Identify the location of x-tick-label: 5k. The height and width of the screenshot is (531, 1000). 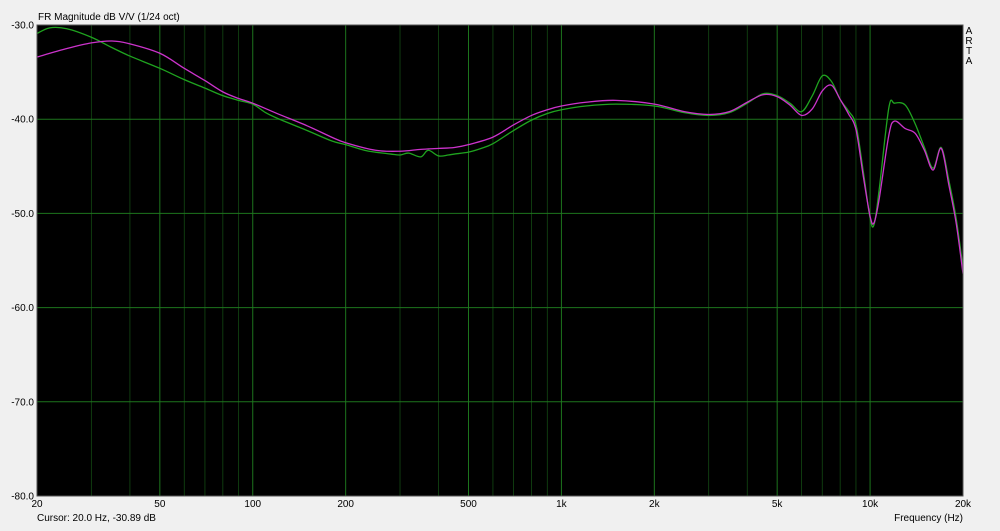
(778, 504).